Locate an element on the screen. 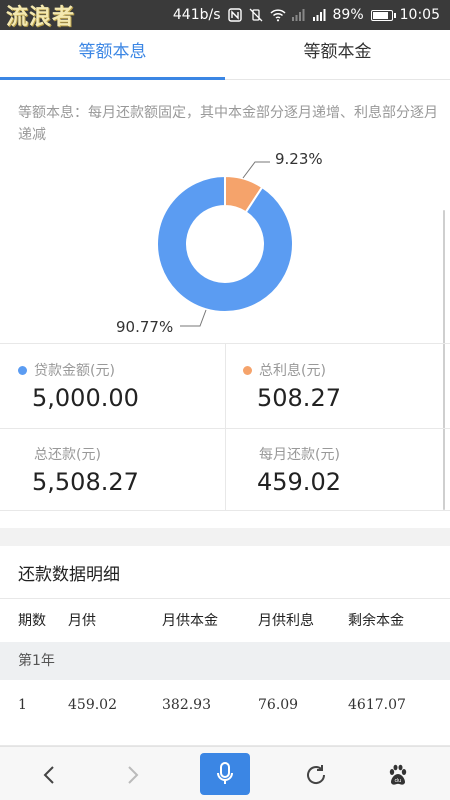 The image size is (450, 800). cell-principal: 382.93 is located at coordinates (186, 705).